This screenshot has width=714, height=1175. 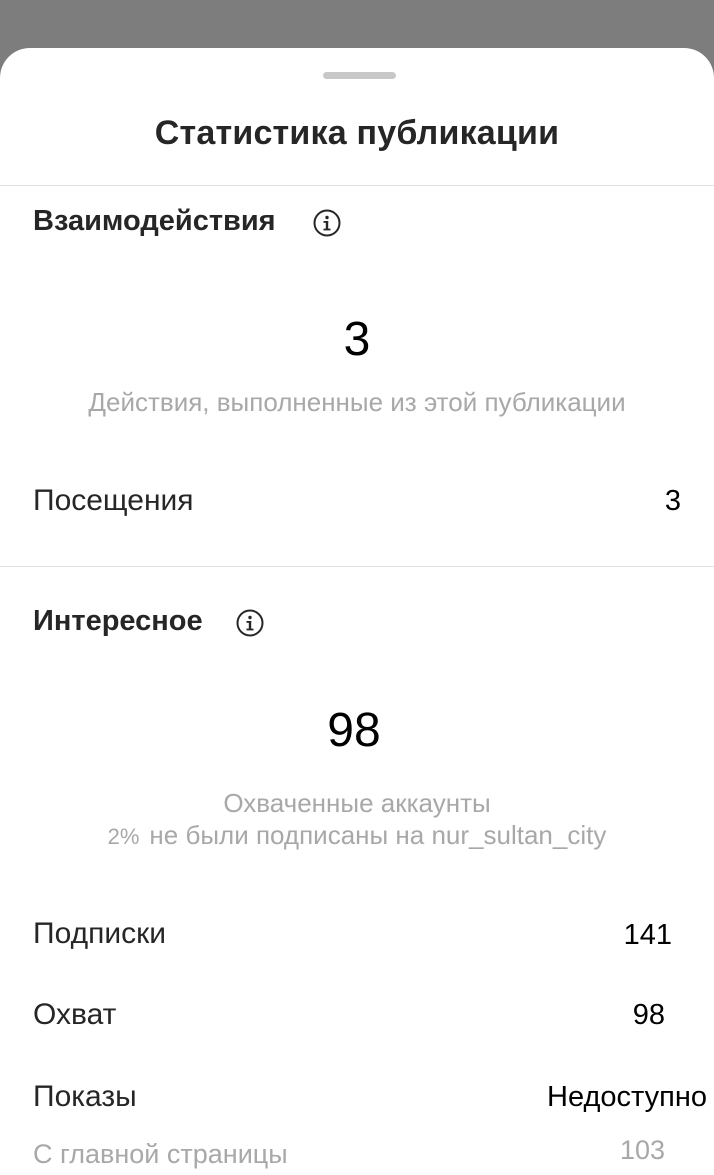 I want to click on interactions-section-title: Взаимодействия, so click(x=154, y=221).